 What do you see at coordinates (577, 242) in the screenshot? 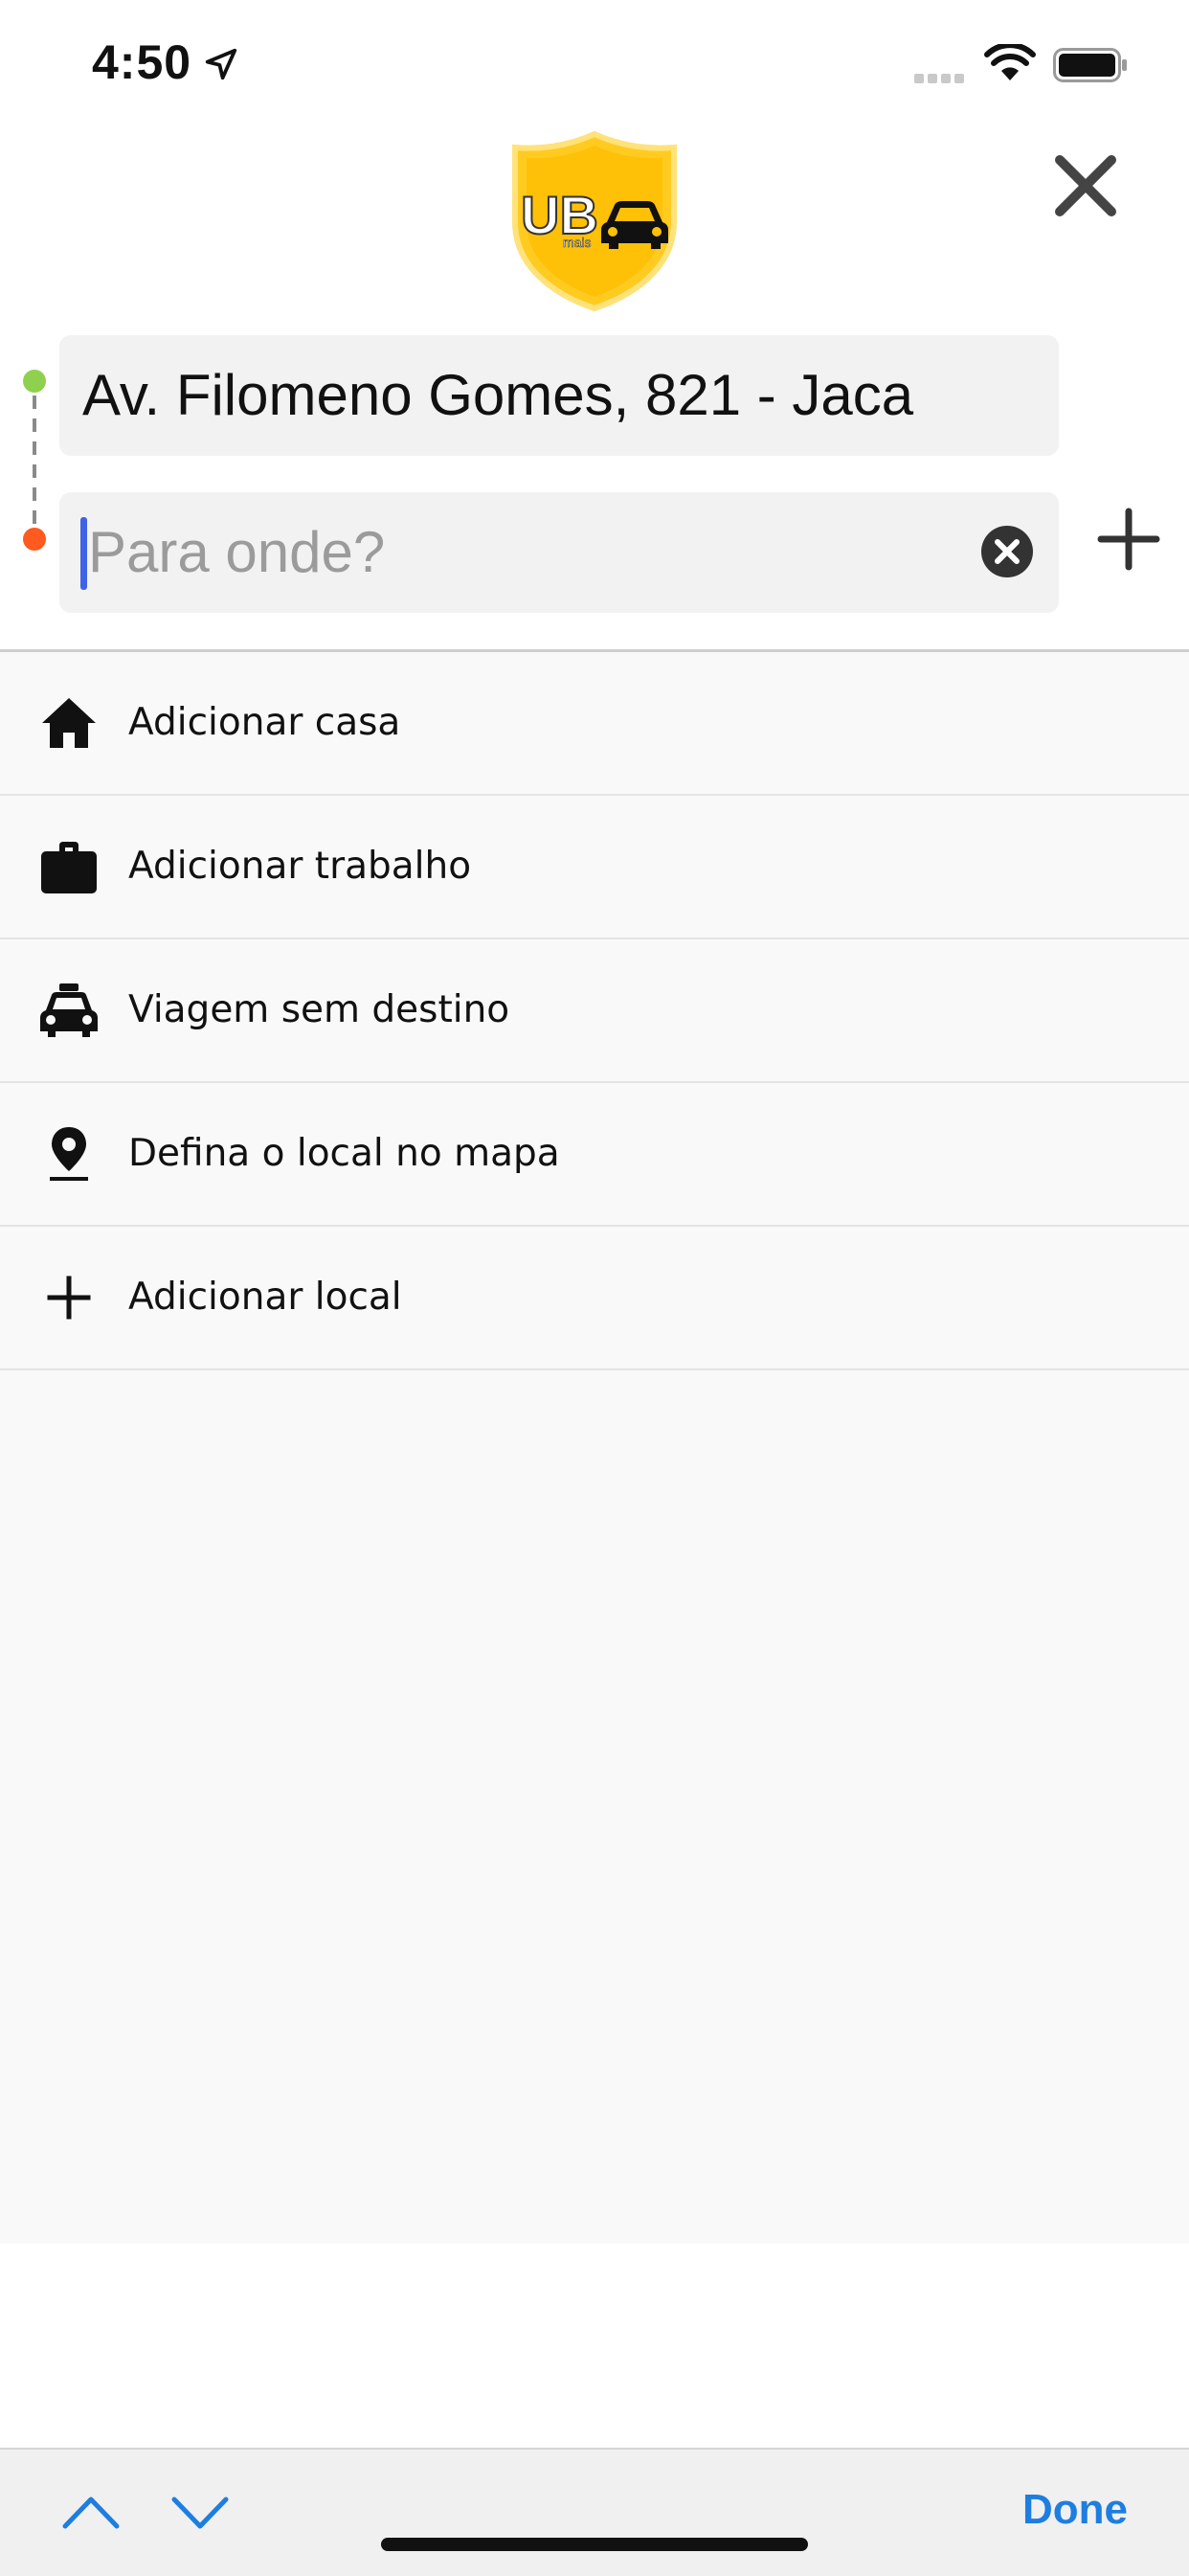
I see `logo-sub: mais` at bounding box center [577, 242].